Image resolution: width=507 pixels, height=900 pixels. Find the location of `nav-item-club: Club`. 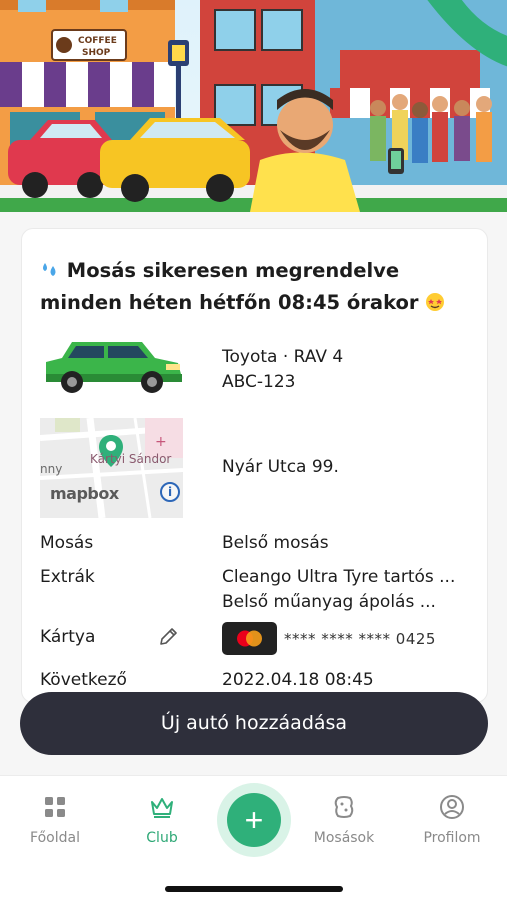

nav-item-club: Club is located at coordinates (162, 816).